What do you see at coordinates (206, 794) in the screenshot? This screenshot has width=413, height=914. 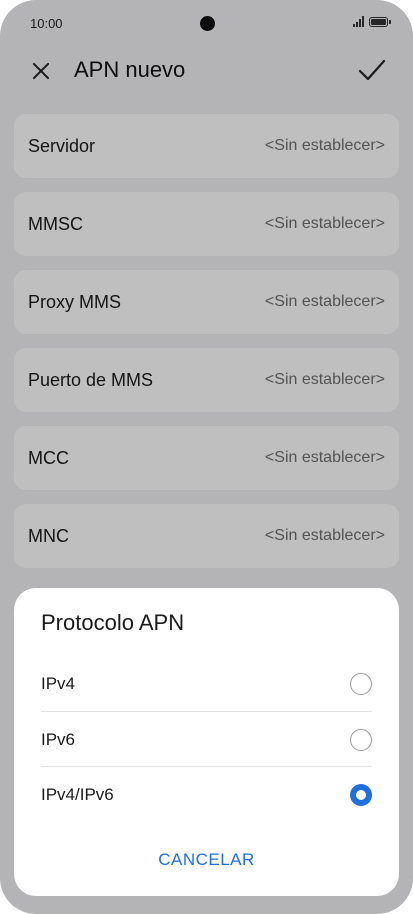 I see `option-ipv4-ipv6: IPv4/IPv6` at bounding box center [206, 794].